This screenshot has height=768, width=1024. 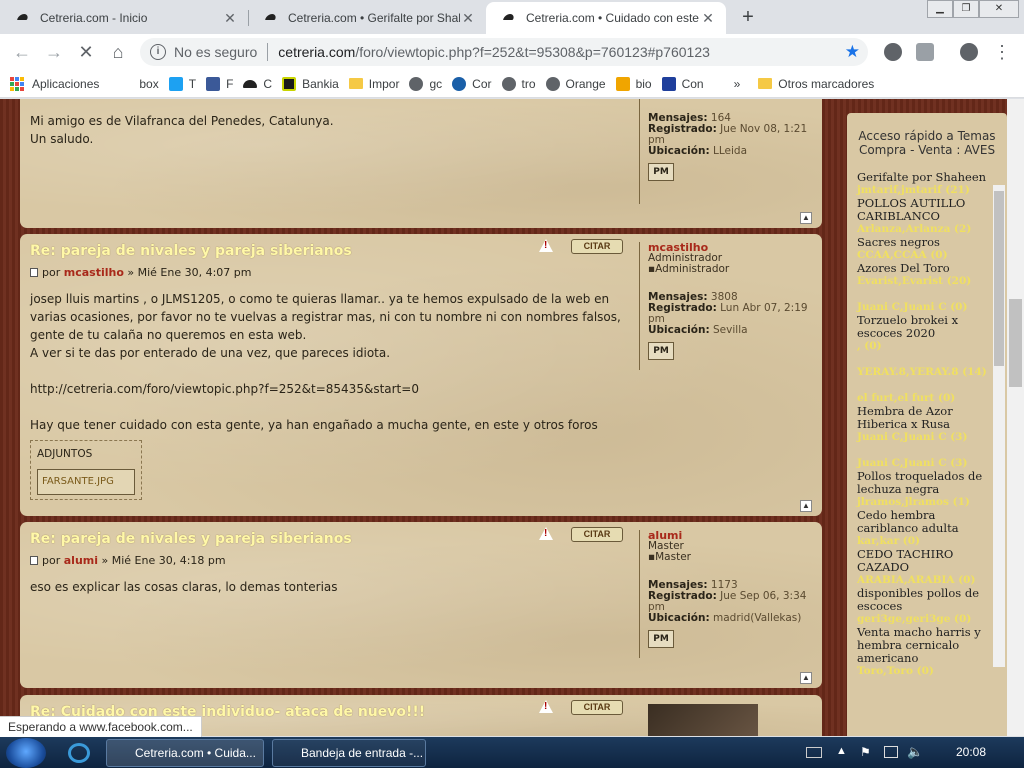 I want to click on sidebar-topic-item: Cedo hembra cariblanco adulta kar,kar (0), so click(x=923, y=528).